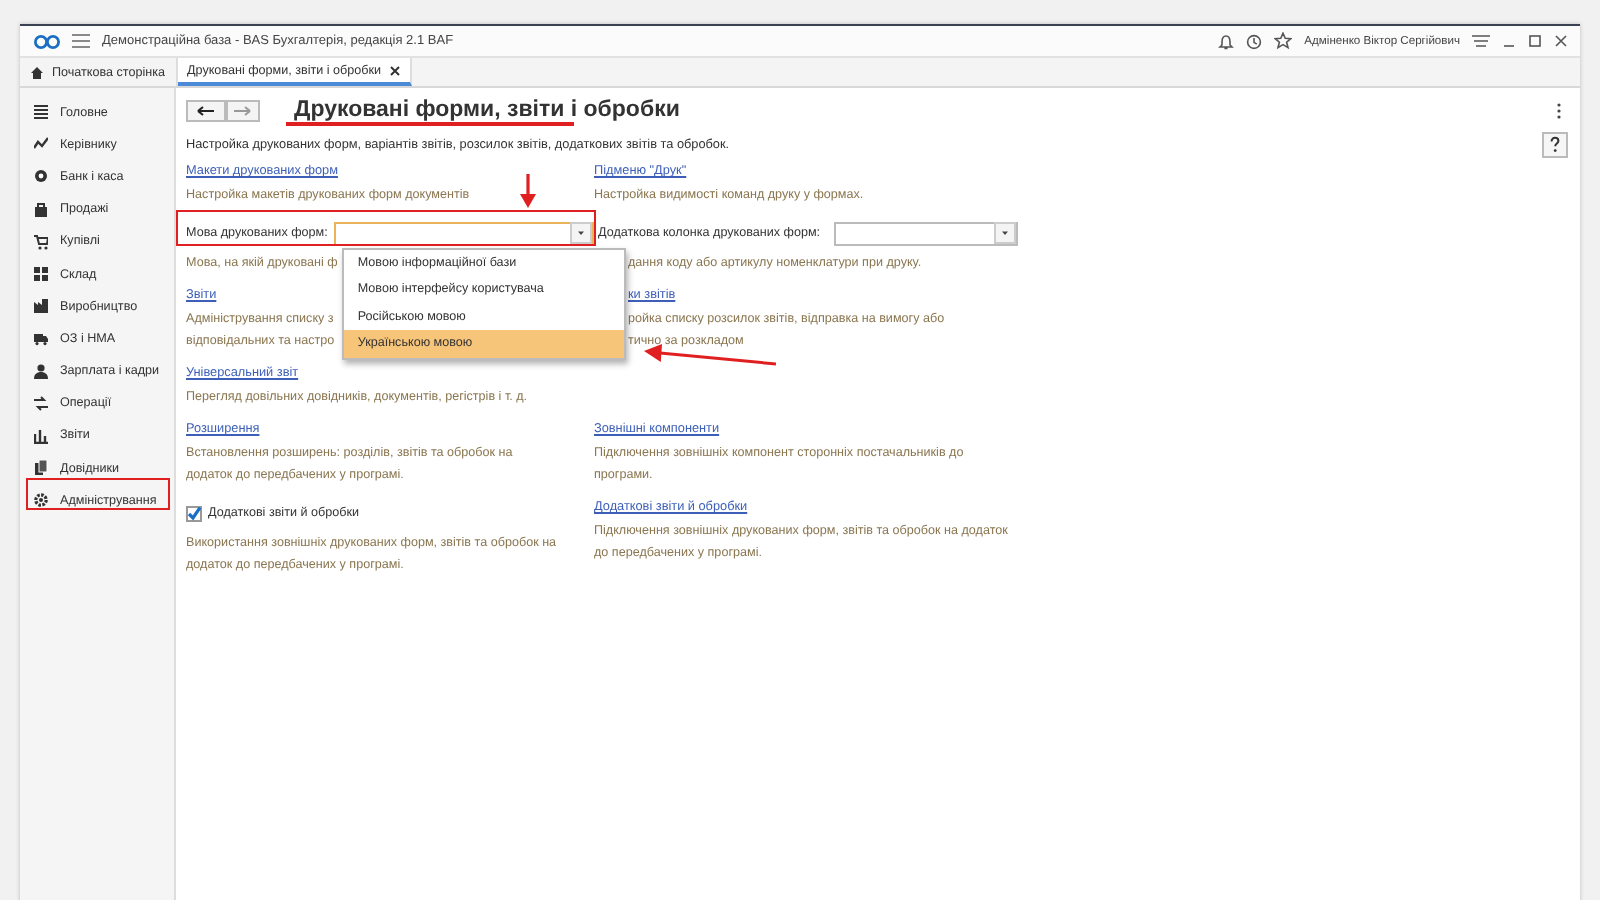 The image size is (1600, 900). Describe the element at coordinates (98, 494) in the screenshot. I see `annotation-frame` at that location.